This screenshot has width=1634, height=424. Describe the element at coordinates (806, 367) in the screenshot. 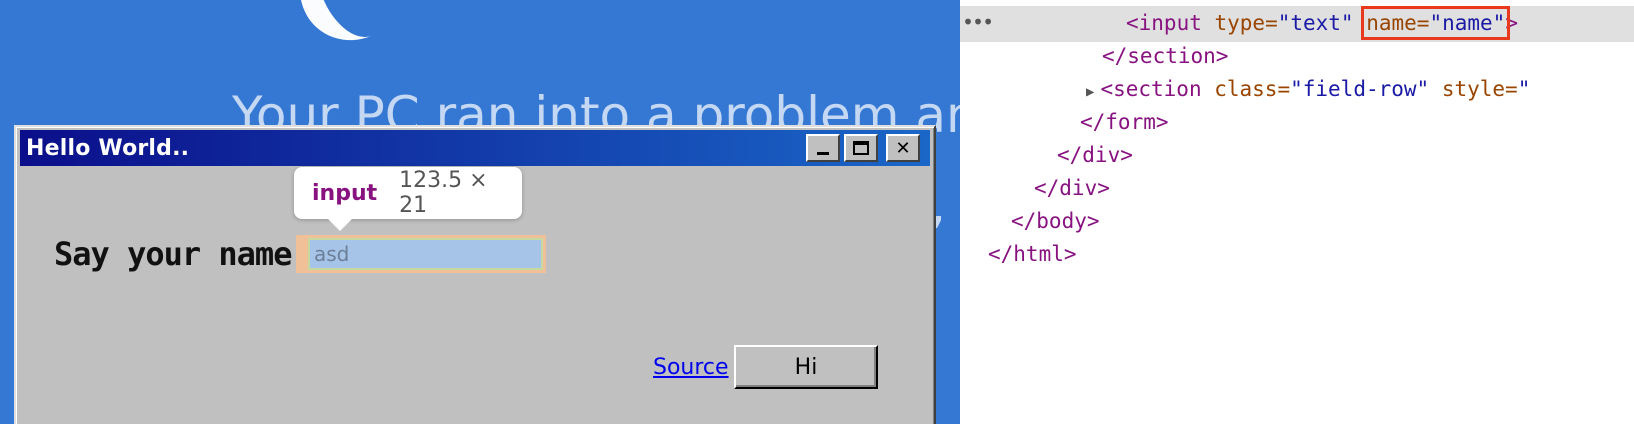

I see `hi-button: Hi` at that location.